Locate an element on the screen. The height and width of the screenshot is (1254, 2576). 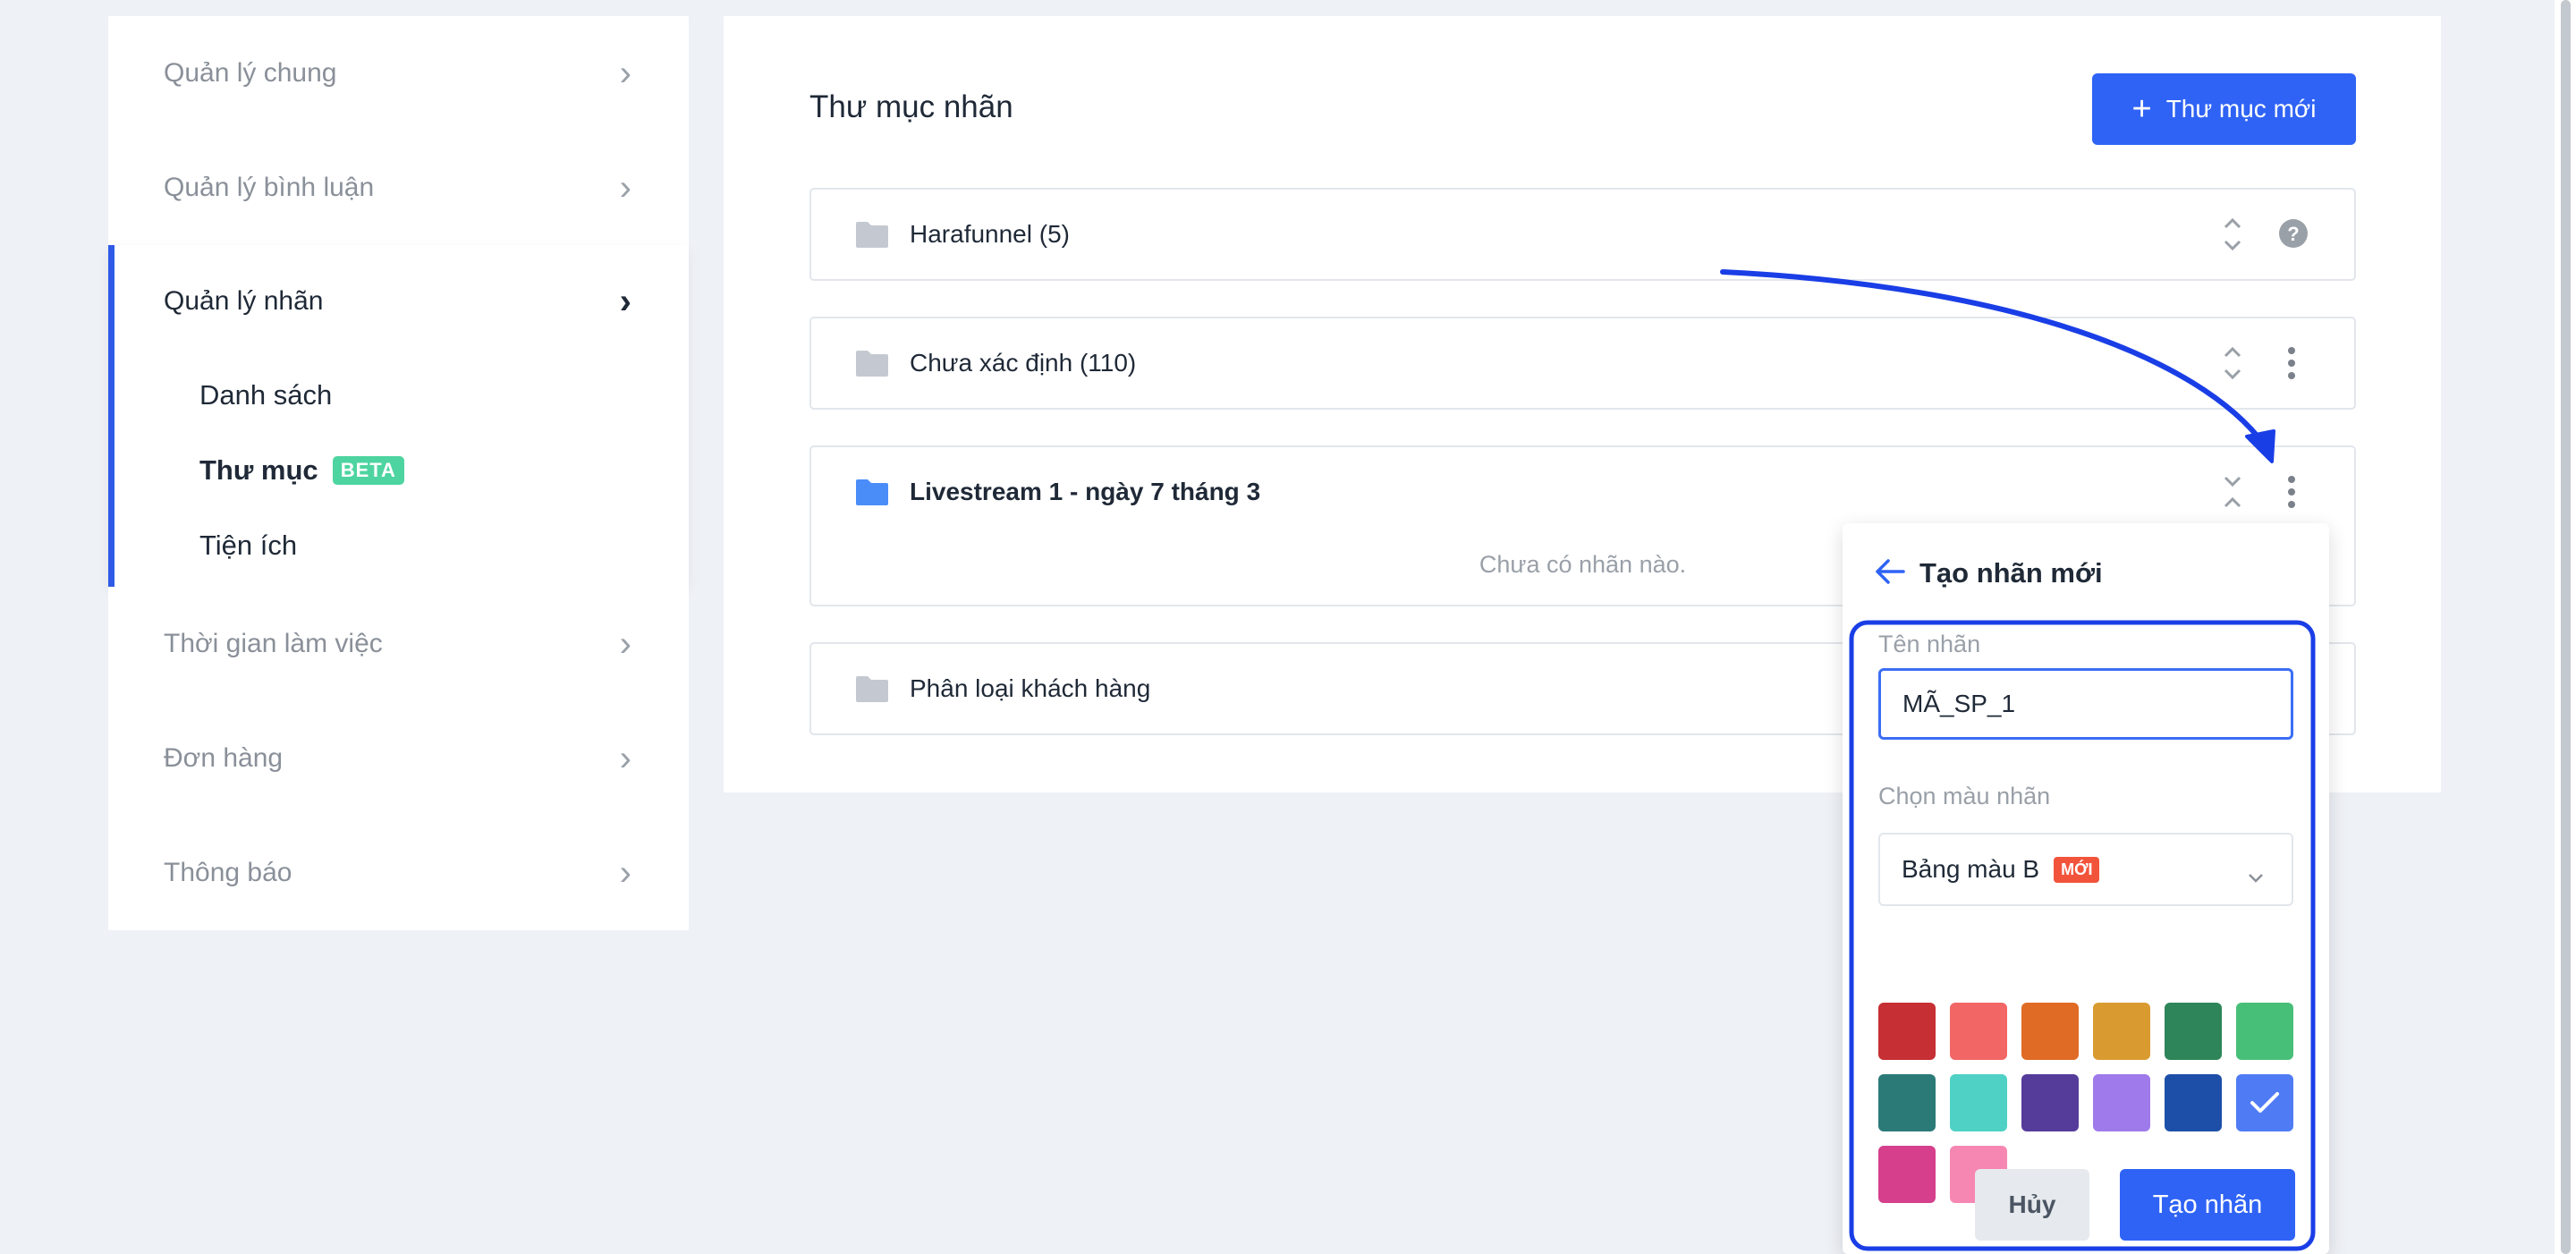
sidebar-item-labels: Quản lý nhãn › is located at coordinates (401, 301).